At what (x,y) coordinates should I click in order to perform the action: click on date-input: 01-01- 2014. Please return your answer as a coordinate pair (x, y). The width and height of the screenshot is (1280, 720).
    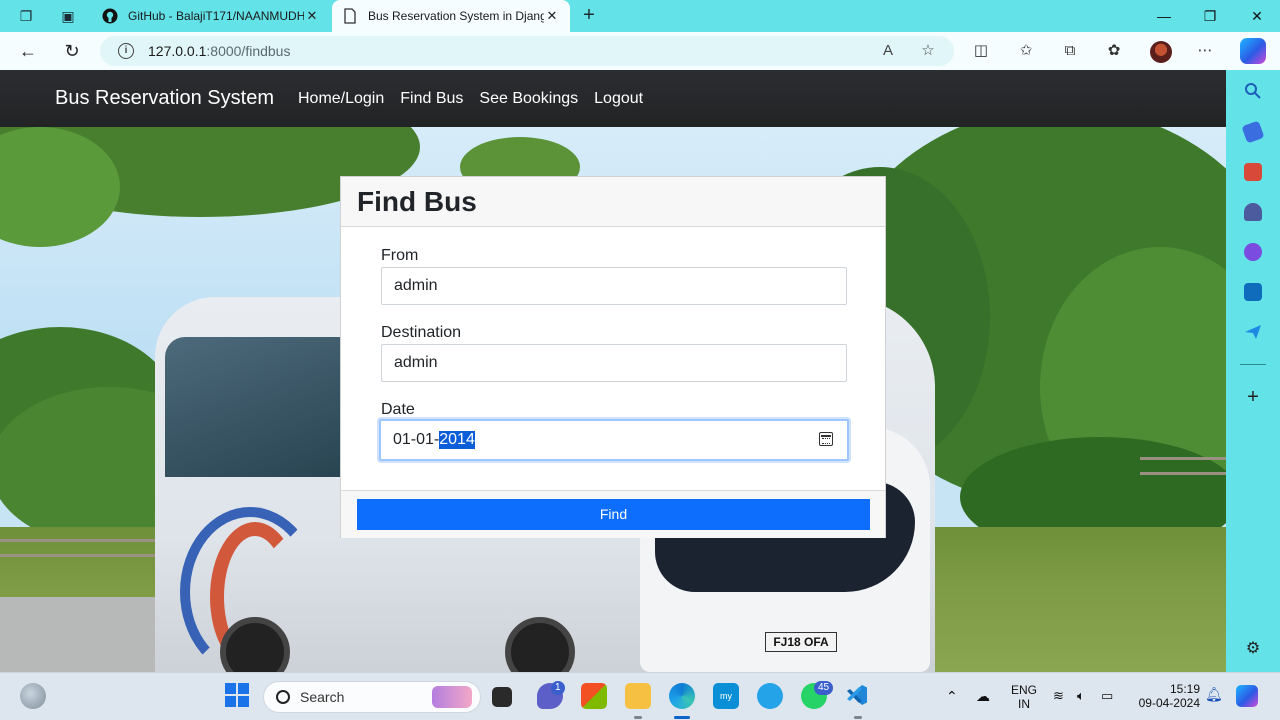
    Looking at the image, I should click on (614, 440).